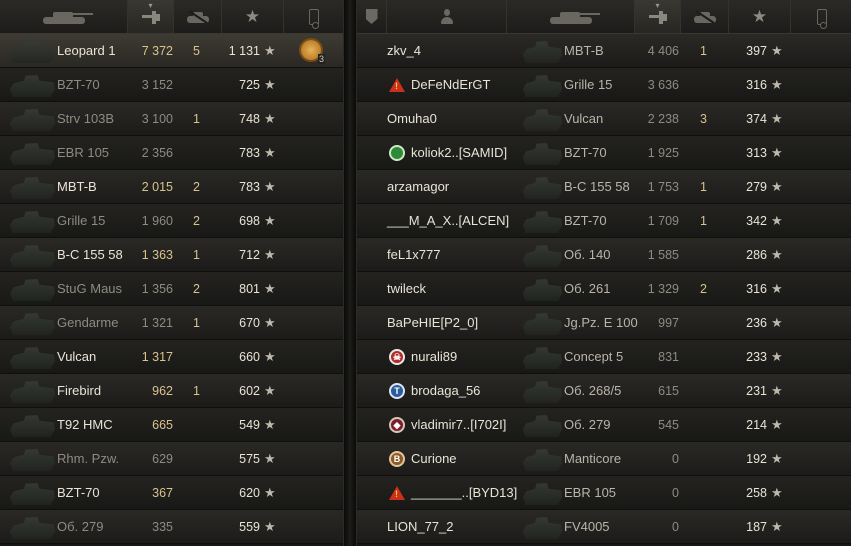 The width and height of the screenshot is (851, 546). What do you see at coordinates (604, 357) in the screenshot?
I see `player-row: ☠ nurali89 Concept 5 831 233 ★` at bounding box center [604, 357].